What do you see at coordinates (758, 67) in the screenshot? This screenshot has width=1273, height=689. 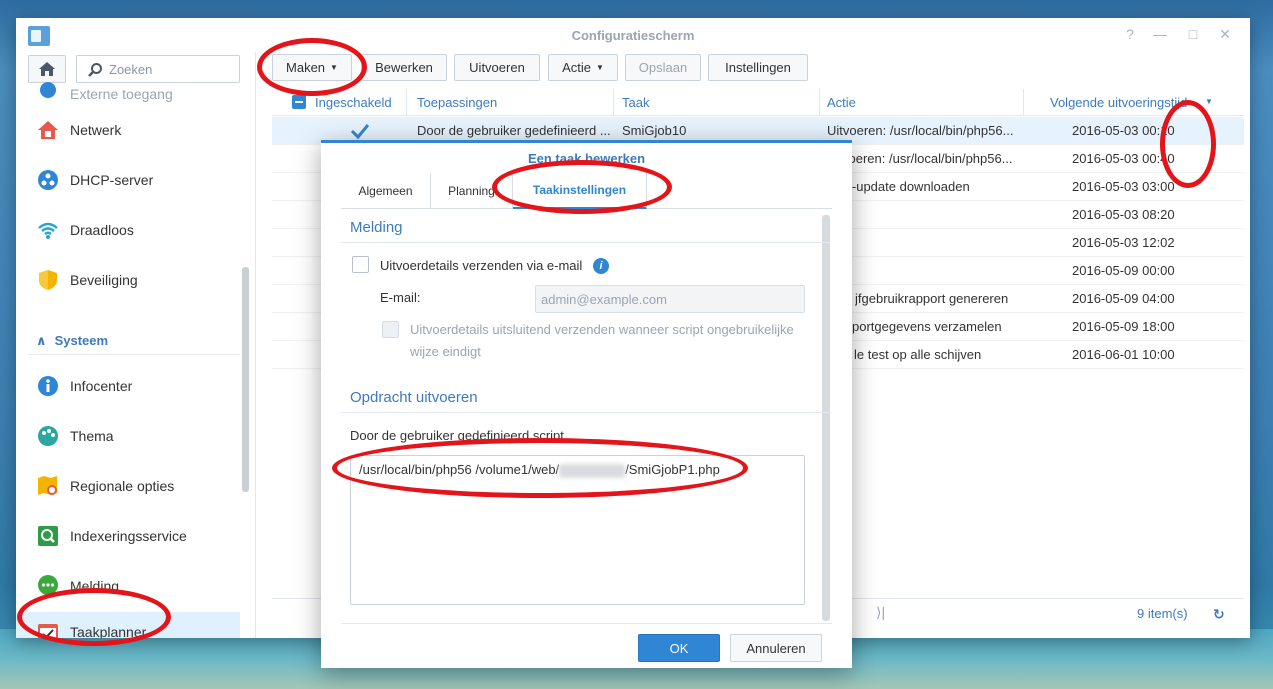 I see `settings-button: Instellingen` at bounding box center [758, 67].